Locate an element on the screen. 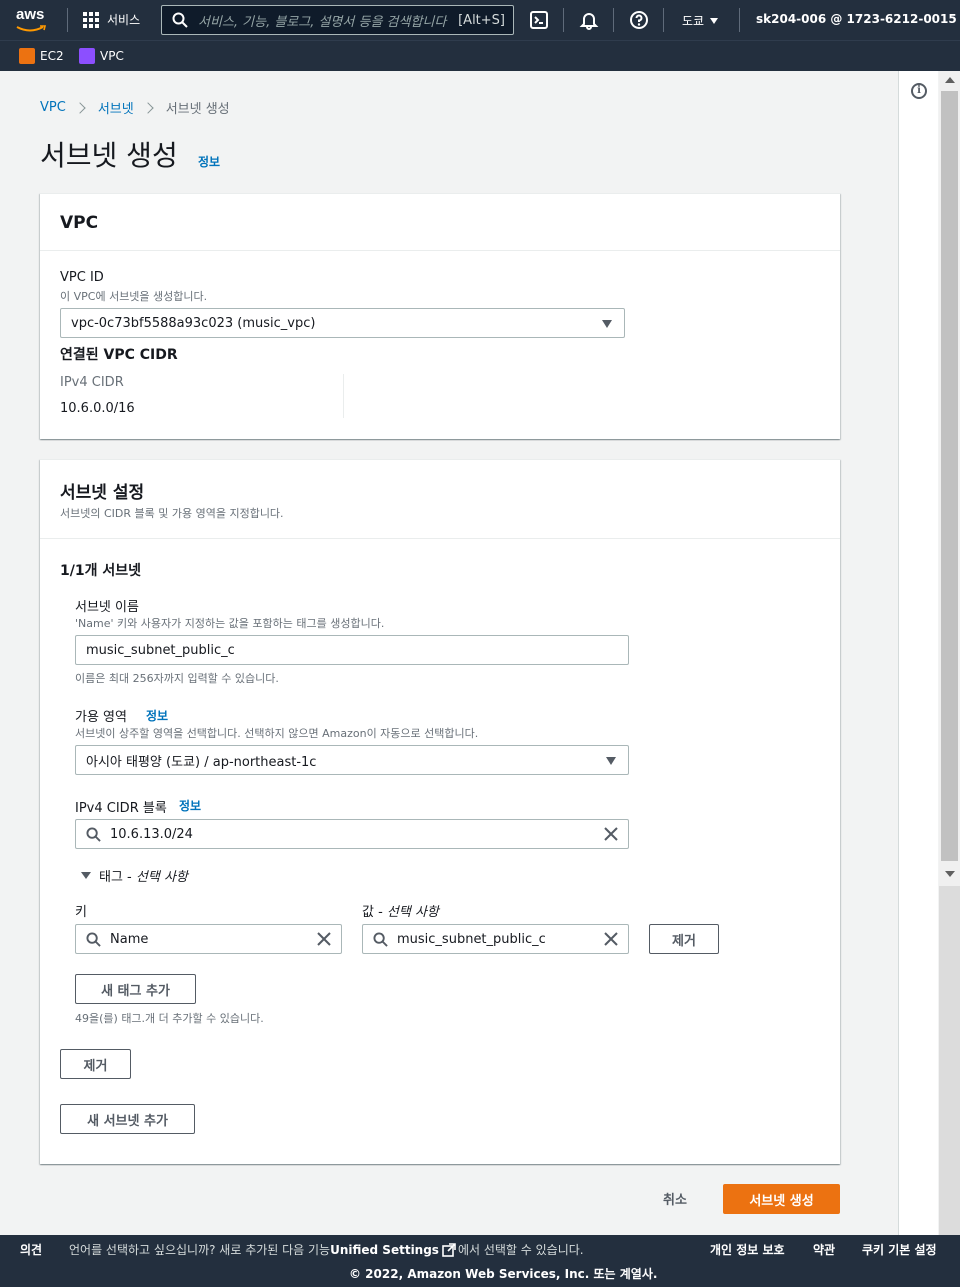  tag-limit-hint: 49을(를) 태그.개 더 추가할 수 있습니다. is located at coordinates (169, 1018).